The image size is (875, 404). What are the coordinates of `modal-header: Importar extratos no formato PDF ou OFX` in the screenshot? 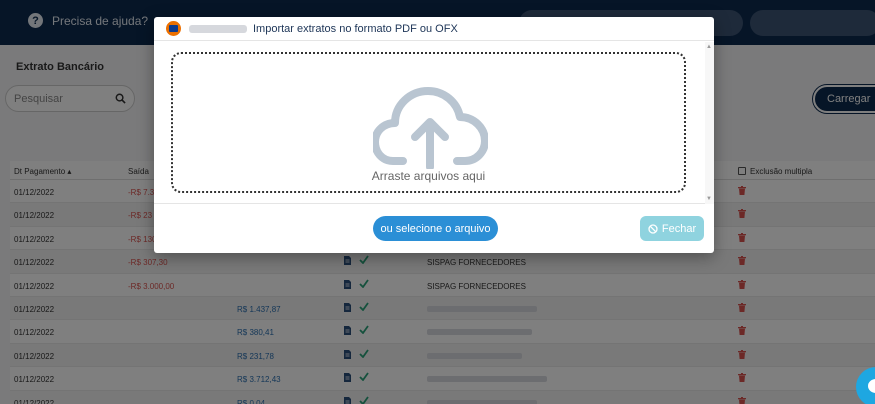 It's located at (434, 29).